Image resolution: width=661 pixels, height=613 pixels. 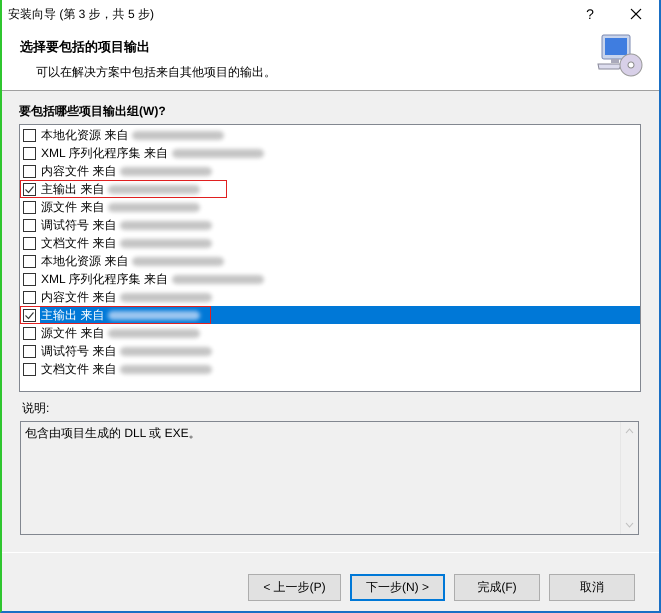 I want to click on window-title: 安装向导 (第 3 步，共 5 步), so click(x=82, y=14).